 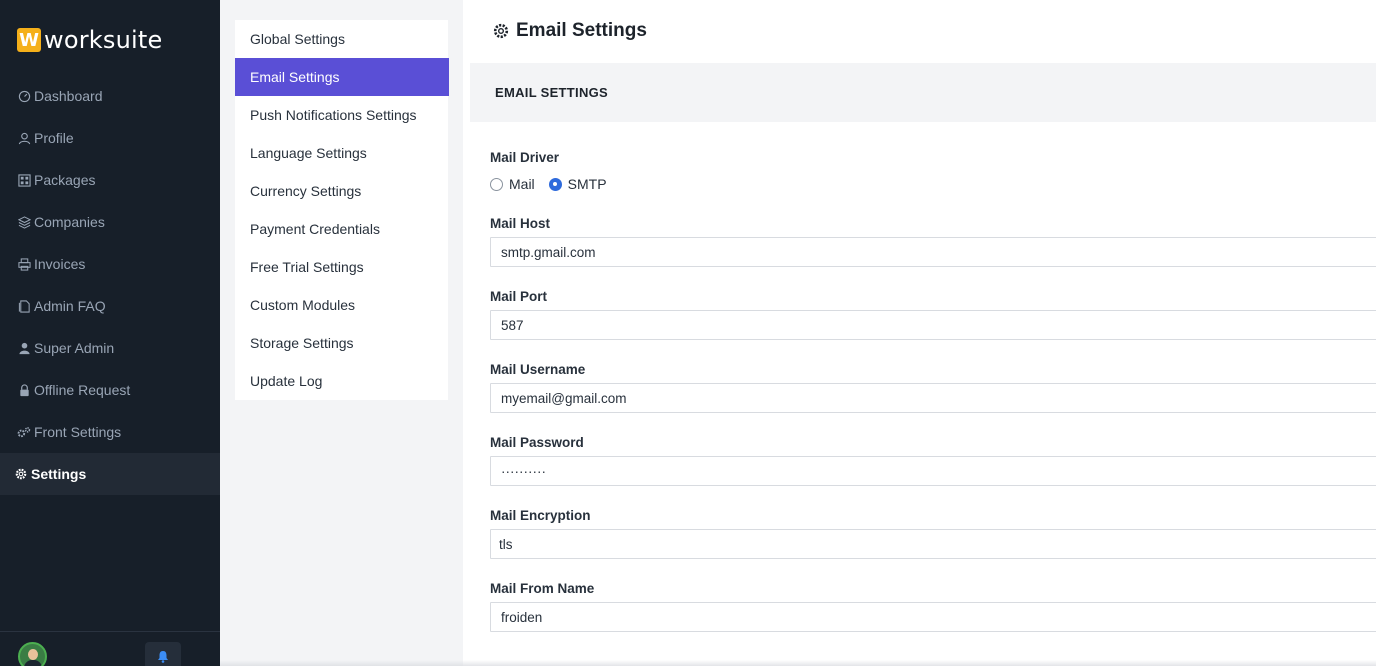 What do you see at coordinates (341, 229) in the screenshot?
I see `submenu-item-payment-credentials: Payment Credentials` at bounding box center [341, 229].